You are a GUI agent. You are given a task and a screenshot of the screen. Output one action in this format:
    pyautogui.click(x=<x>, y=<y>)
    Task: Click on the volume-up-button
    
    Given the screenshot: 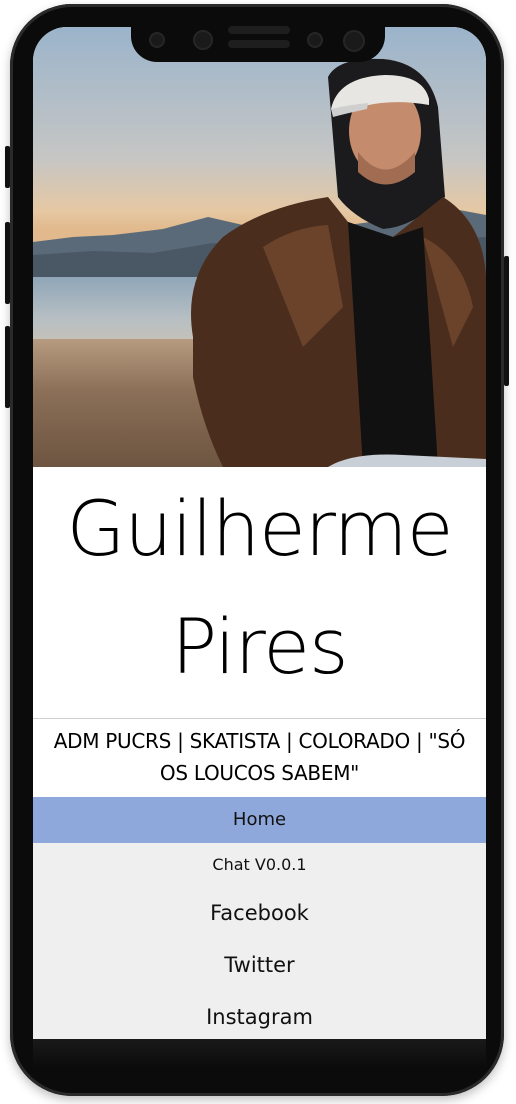 What is the action you would take?
    pyautogui.click(x=7, y=263)
    